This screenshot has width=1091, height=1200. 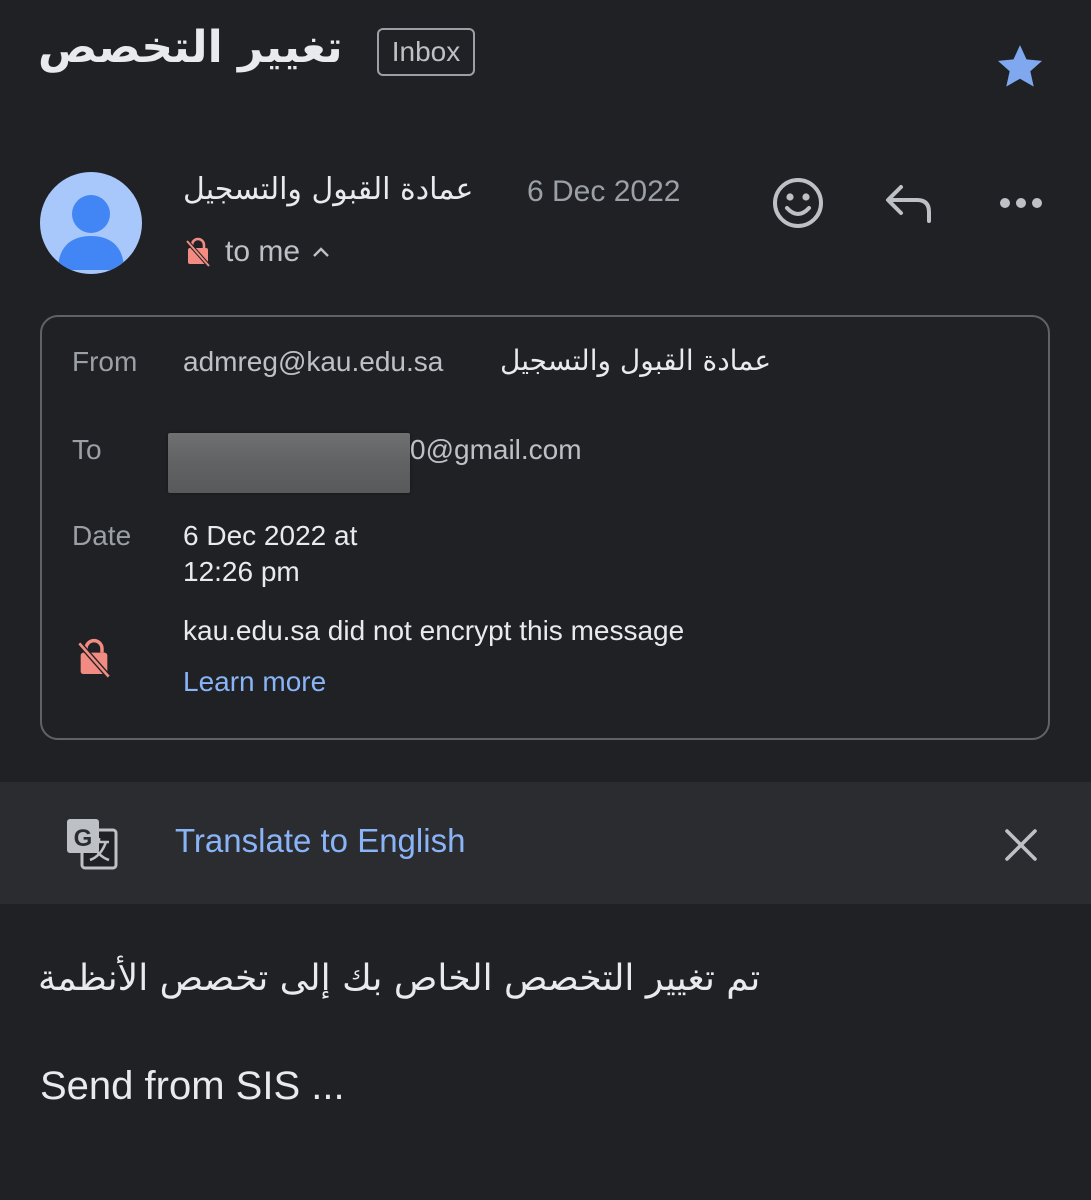 I want to click on sender-name: عمادة القبول والتسجيل, so click(x=328, y=189).